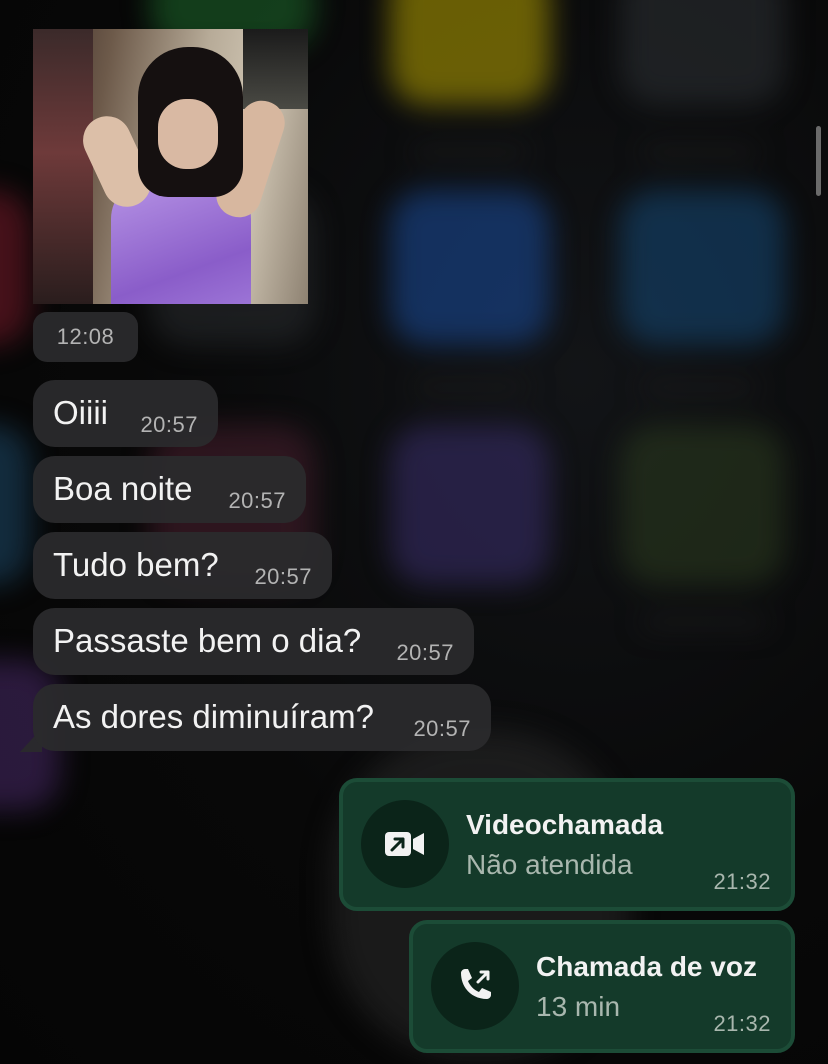  I want to click on message-text: Boa noite, so click(123, 488).